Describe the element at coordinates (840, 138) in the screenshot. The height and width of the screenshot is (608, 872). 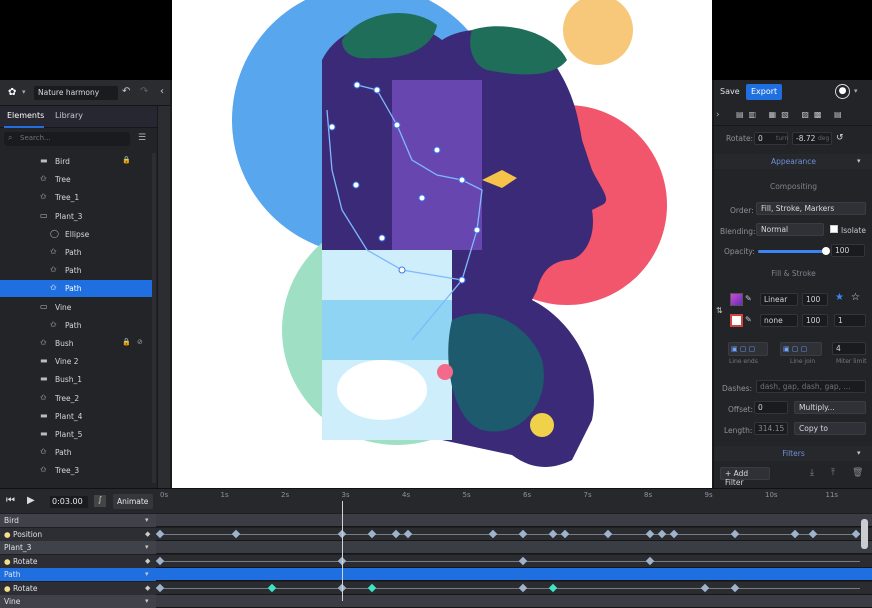
I see `rotate-tool-icon: ↺` at that location.